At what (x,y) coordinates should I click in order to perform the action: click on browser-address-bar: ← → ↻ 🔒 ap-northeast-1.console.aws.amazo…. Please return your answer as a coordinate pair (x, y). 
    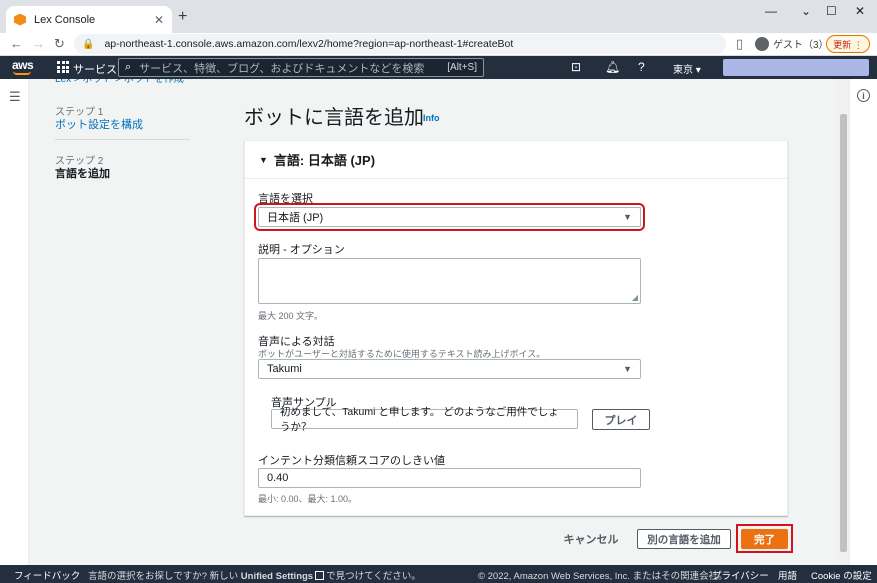
    Looking at the image, I should click on (438, 44).